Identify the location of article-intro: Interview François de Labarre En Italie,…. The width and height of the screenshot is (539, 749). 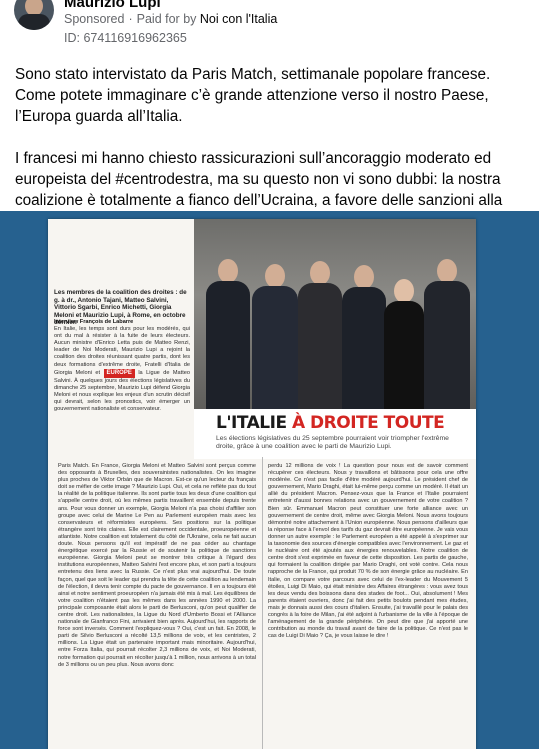
(122, 386).